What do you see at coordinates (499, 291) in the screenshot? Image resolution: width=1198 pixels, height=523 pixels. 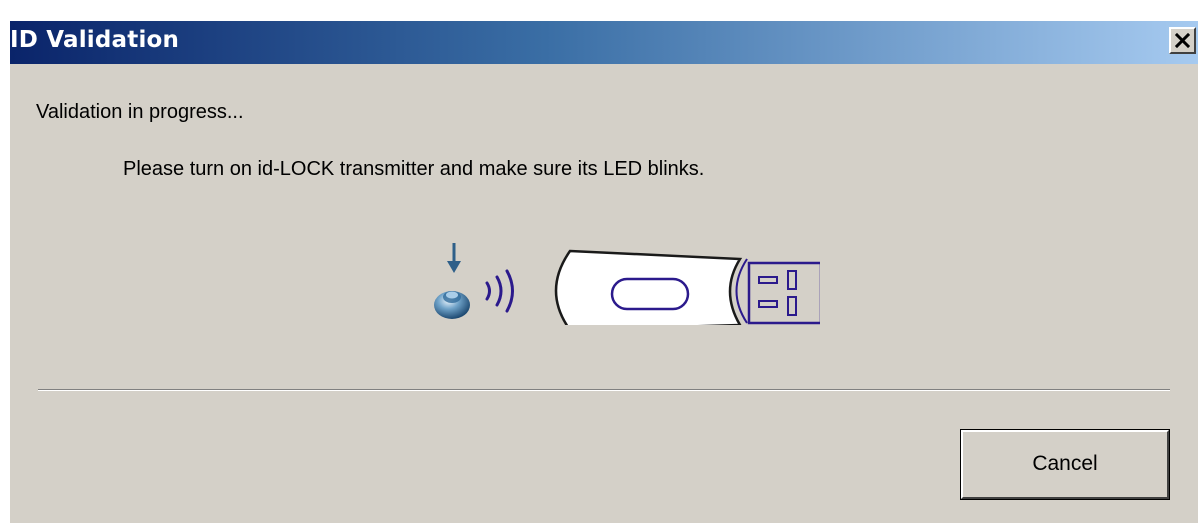 I see `wireless-signal-icon` at bounding box center [499, 291].